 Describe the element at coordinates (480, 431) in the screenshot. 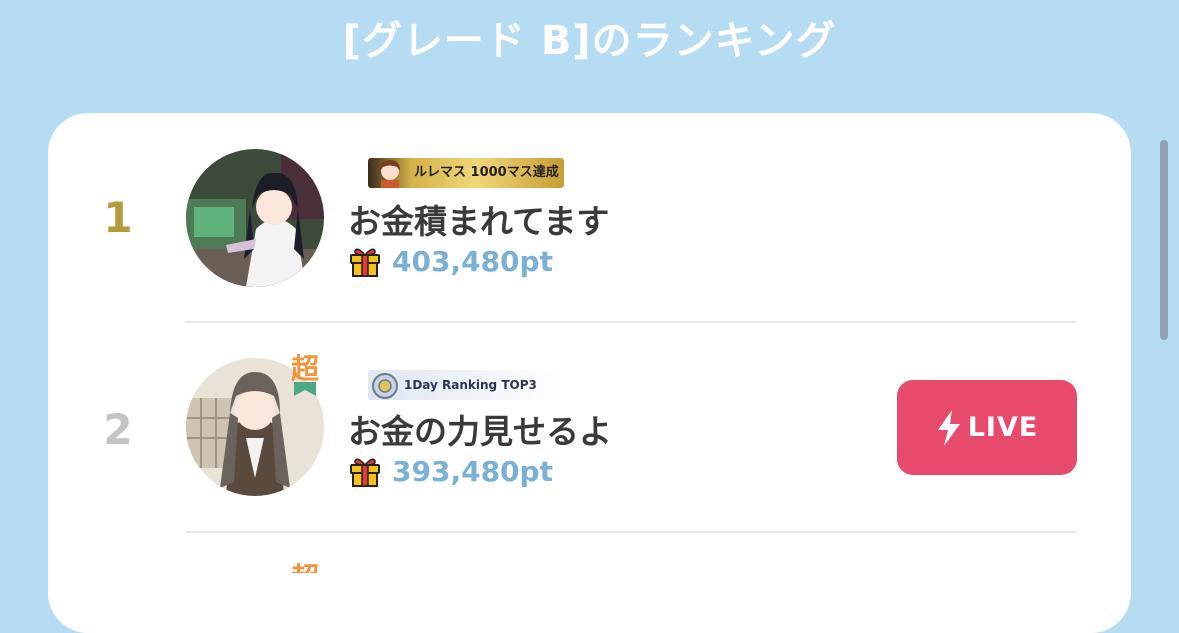

I see `user-name: お金の力見せるよ` at that location.